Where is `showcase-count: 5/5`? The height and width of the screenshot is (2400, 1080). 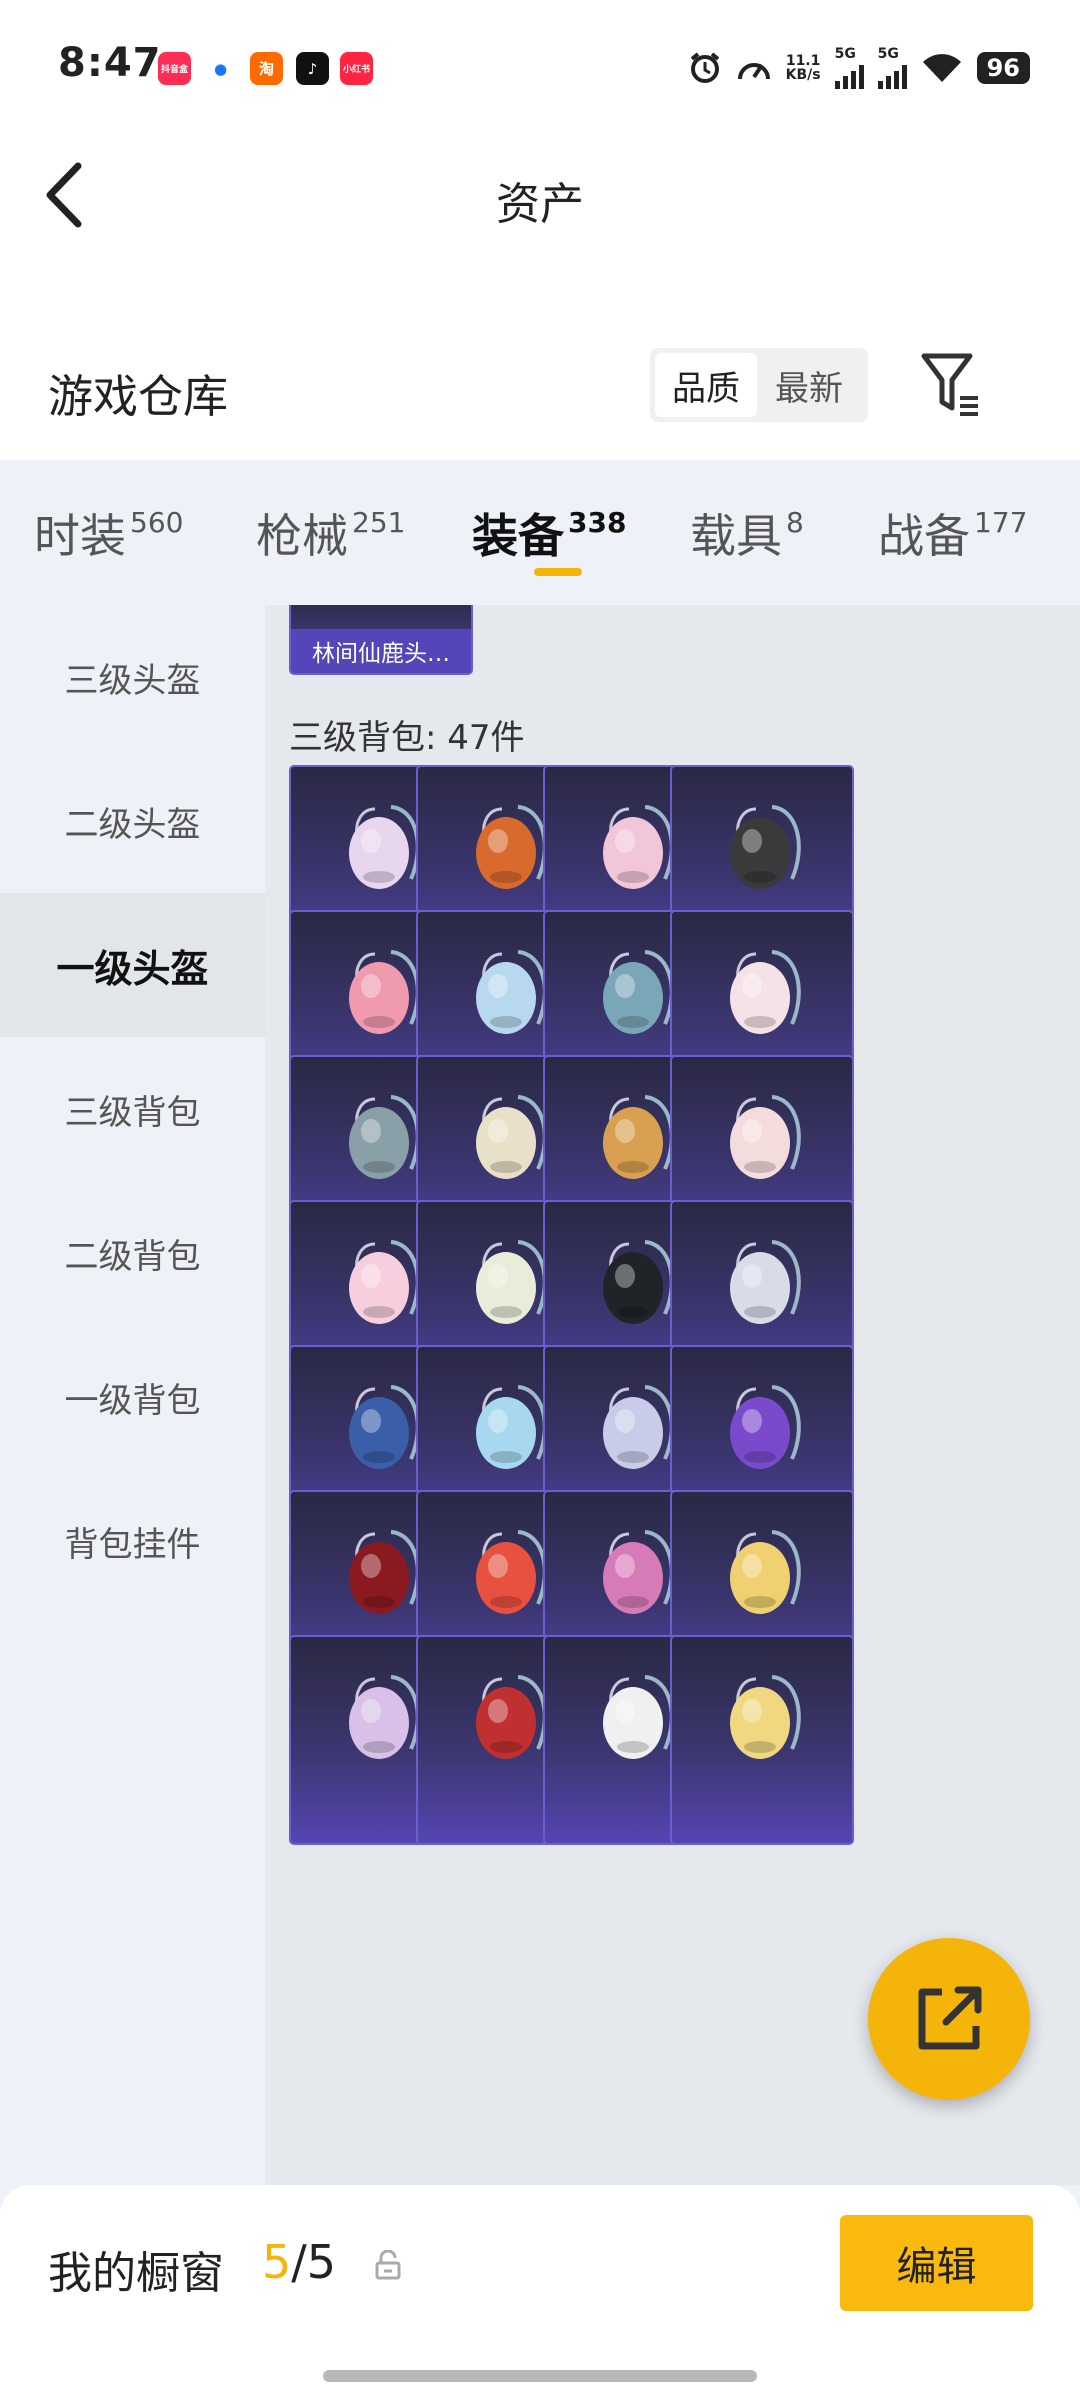 showcase-count: 5/5 is located at coordinates (299, 2262).